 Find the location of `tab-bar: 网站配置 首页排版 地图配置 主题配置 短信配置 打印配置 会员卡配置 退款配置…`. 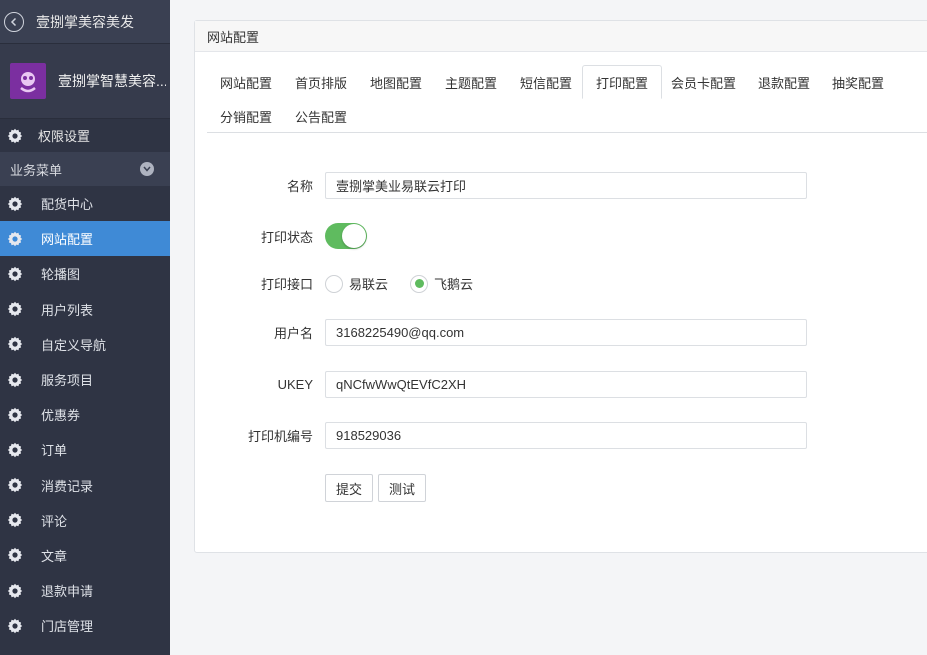

tab-bar: 网站配置 首页排版 地图配置 主题配置 短信配置 打印配置 会员卡配置 退款配置… is located at coordinates (567, 99).